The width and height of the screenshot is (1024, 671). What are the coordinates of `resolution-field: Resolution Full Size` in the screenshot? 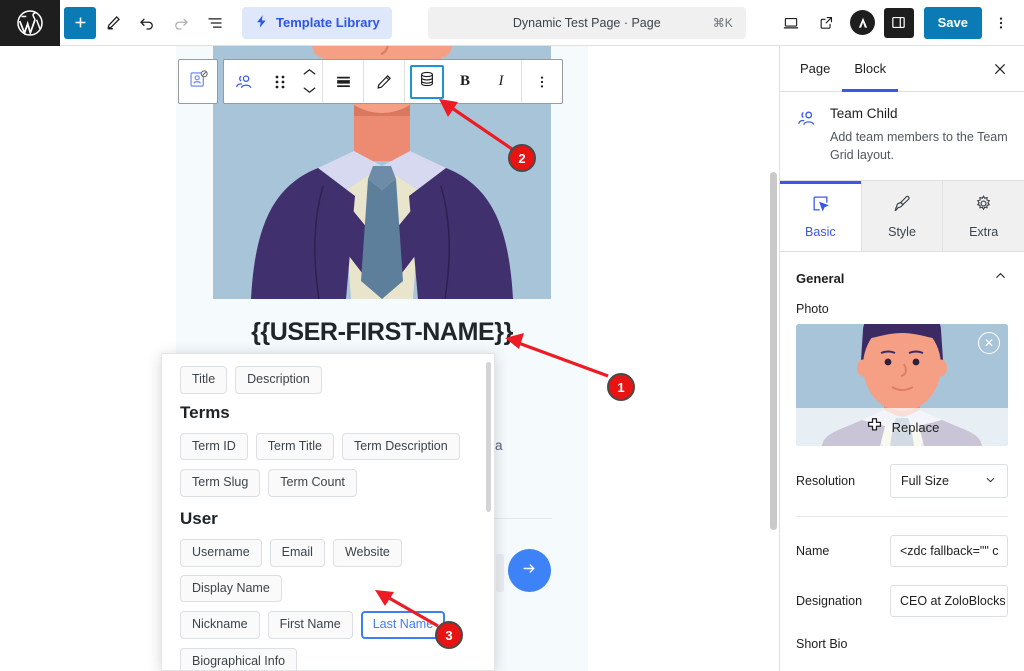 It's located at (902, 481).